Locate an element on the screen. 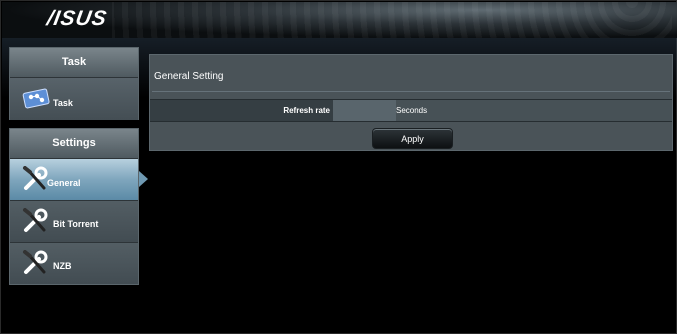  apply-button: Apply is located at coordinates (412, 138).